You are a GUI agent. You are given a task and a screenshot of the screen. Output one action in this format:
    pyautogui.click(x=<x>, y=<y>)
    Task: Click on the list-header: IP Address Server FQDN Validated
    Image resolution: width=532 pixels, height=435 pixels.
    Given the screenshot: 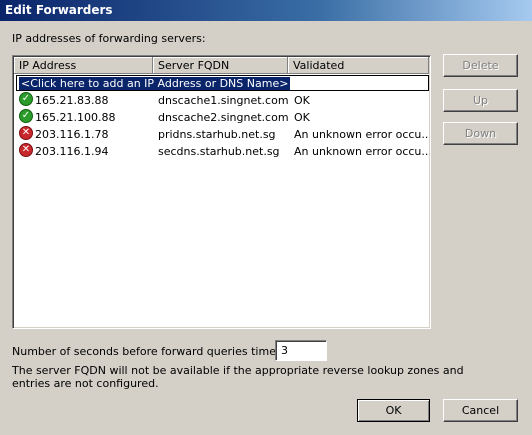 What is the action you would take?
    pyautogui.click(x=221, y=65)
    